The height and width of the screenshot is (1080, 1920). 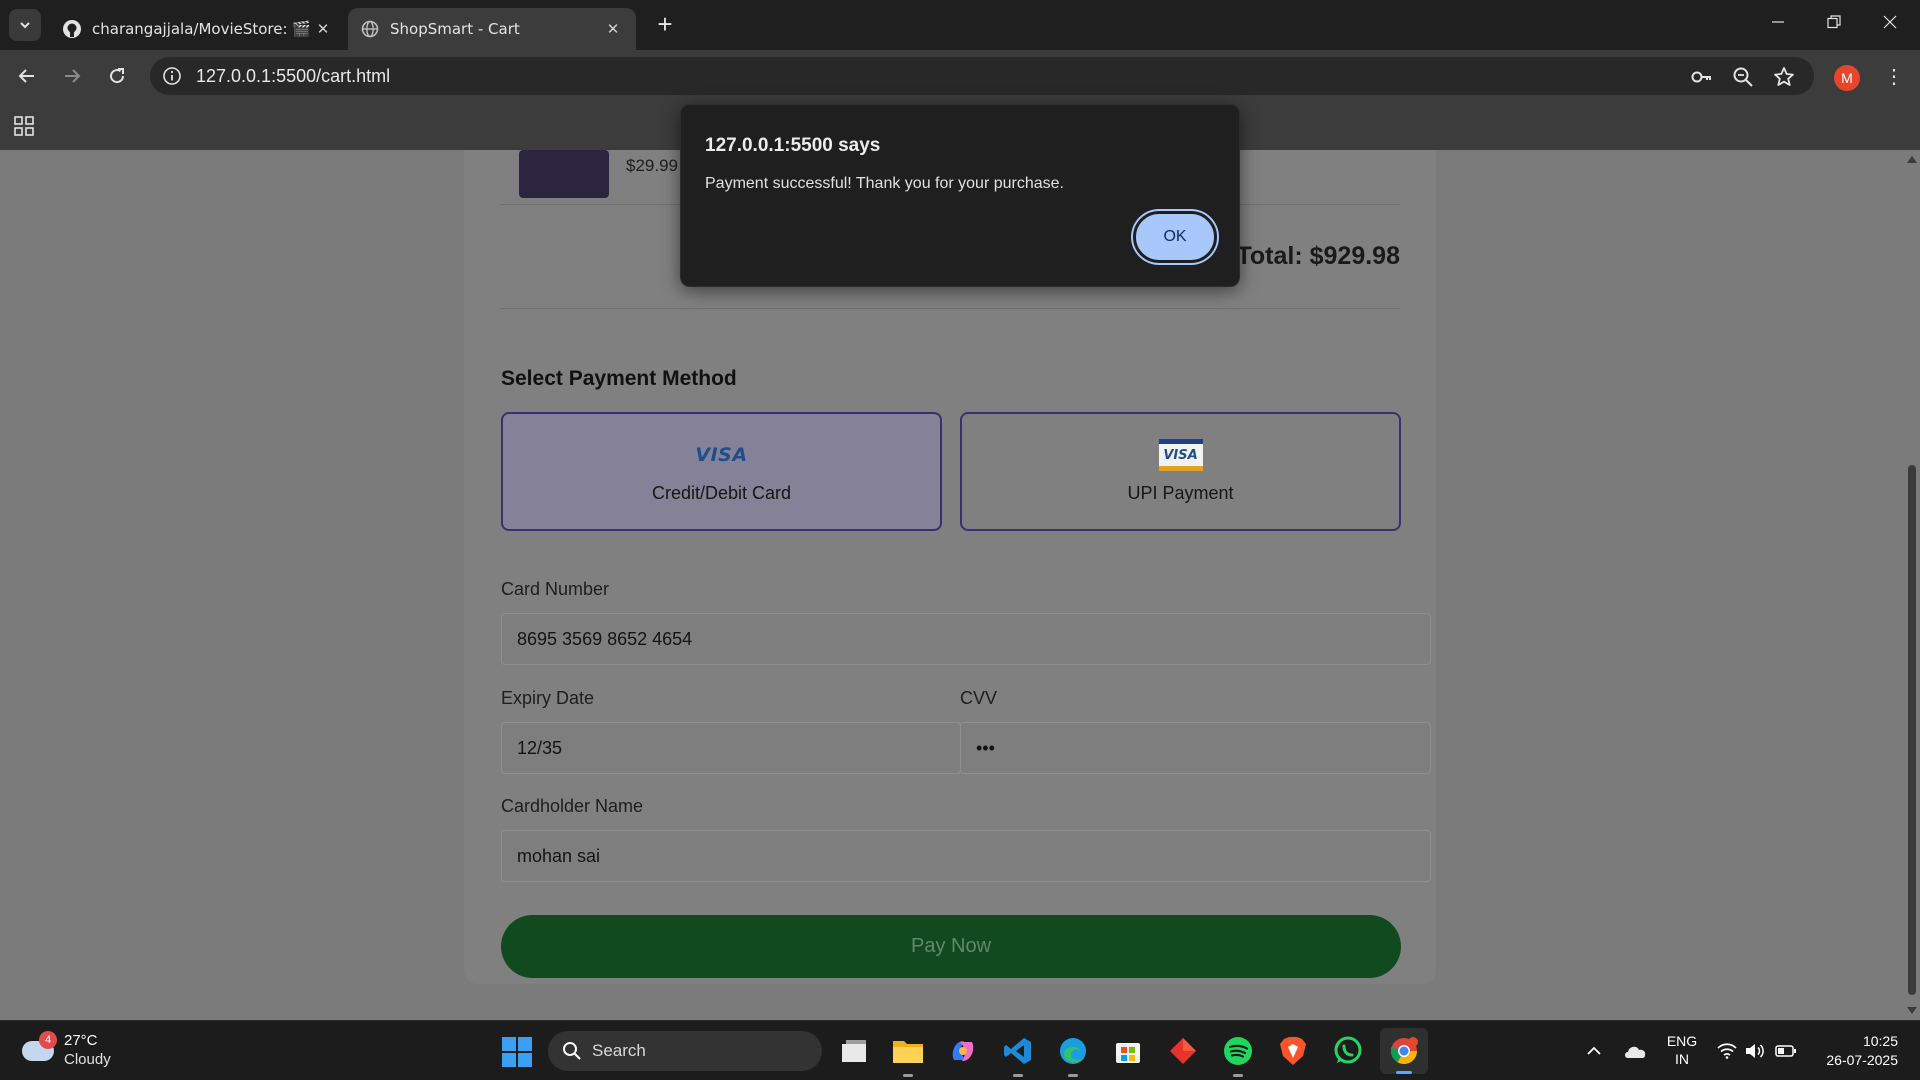 What do you see at coordinates (979, 698) in the screenshot?
I see `cvv-label: CVV` at bounding box center [979, 698].